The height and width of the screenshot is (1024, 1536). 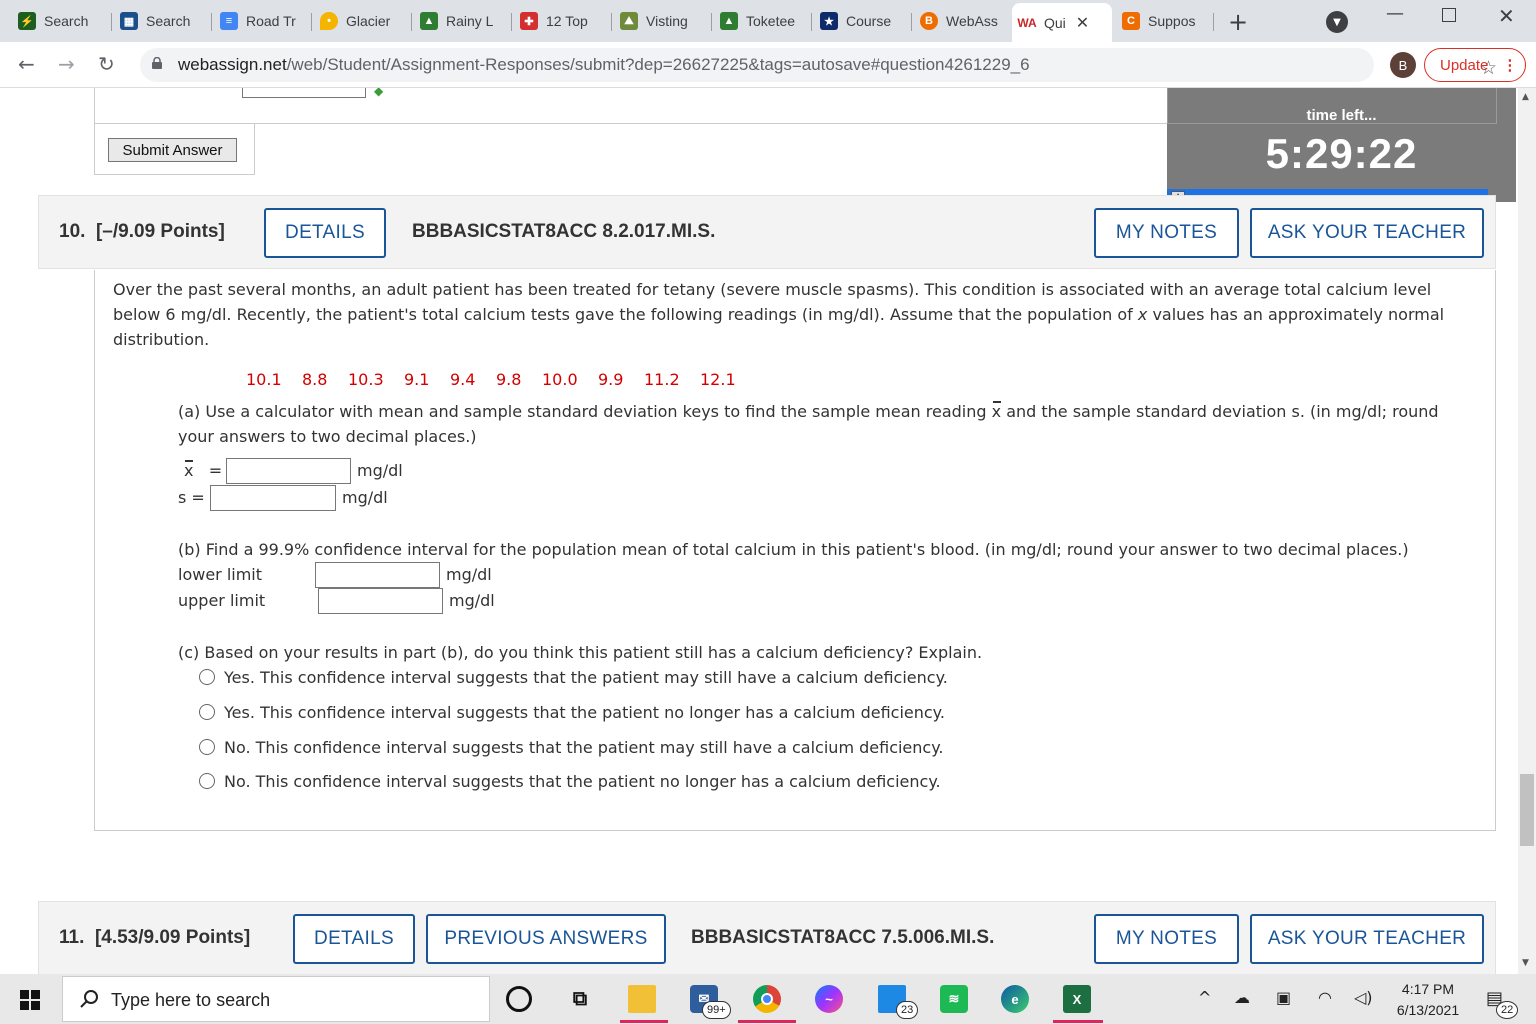 I want to click on cortana-icon, so click(x=519, y=999).